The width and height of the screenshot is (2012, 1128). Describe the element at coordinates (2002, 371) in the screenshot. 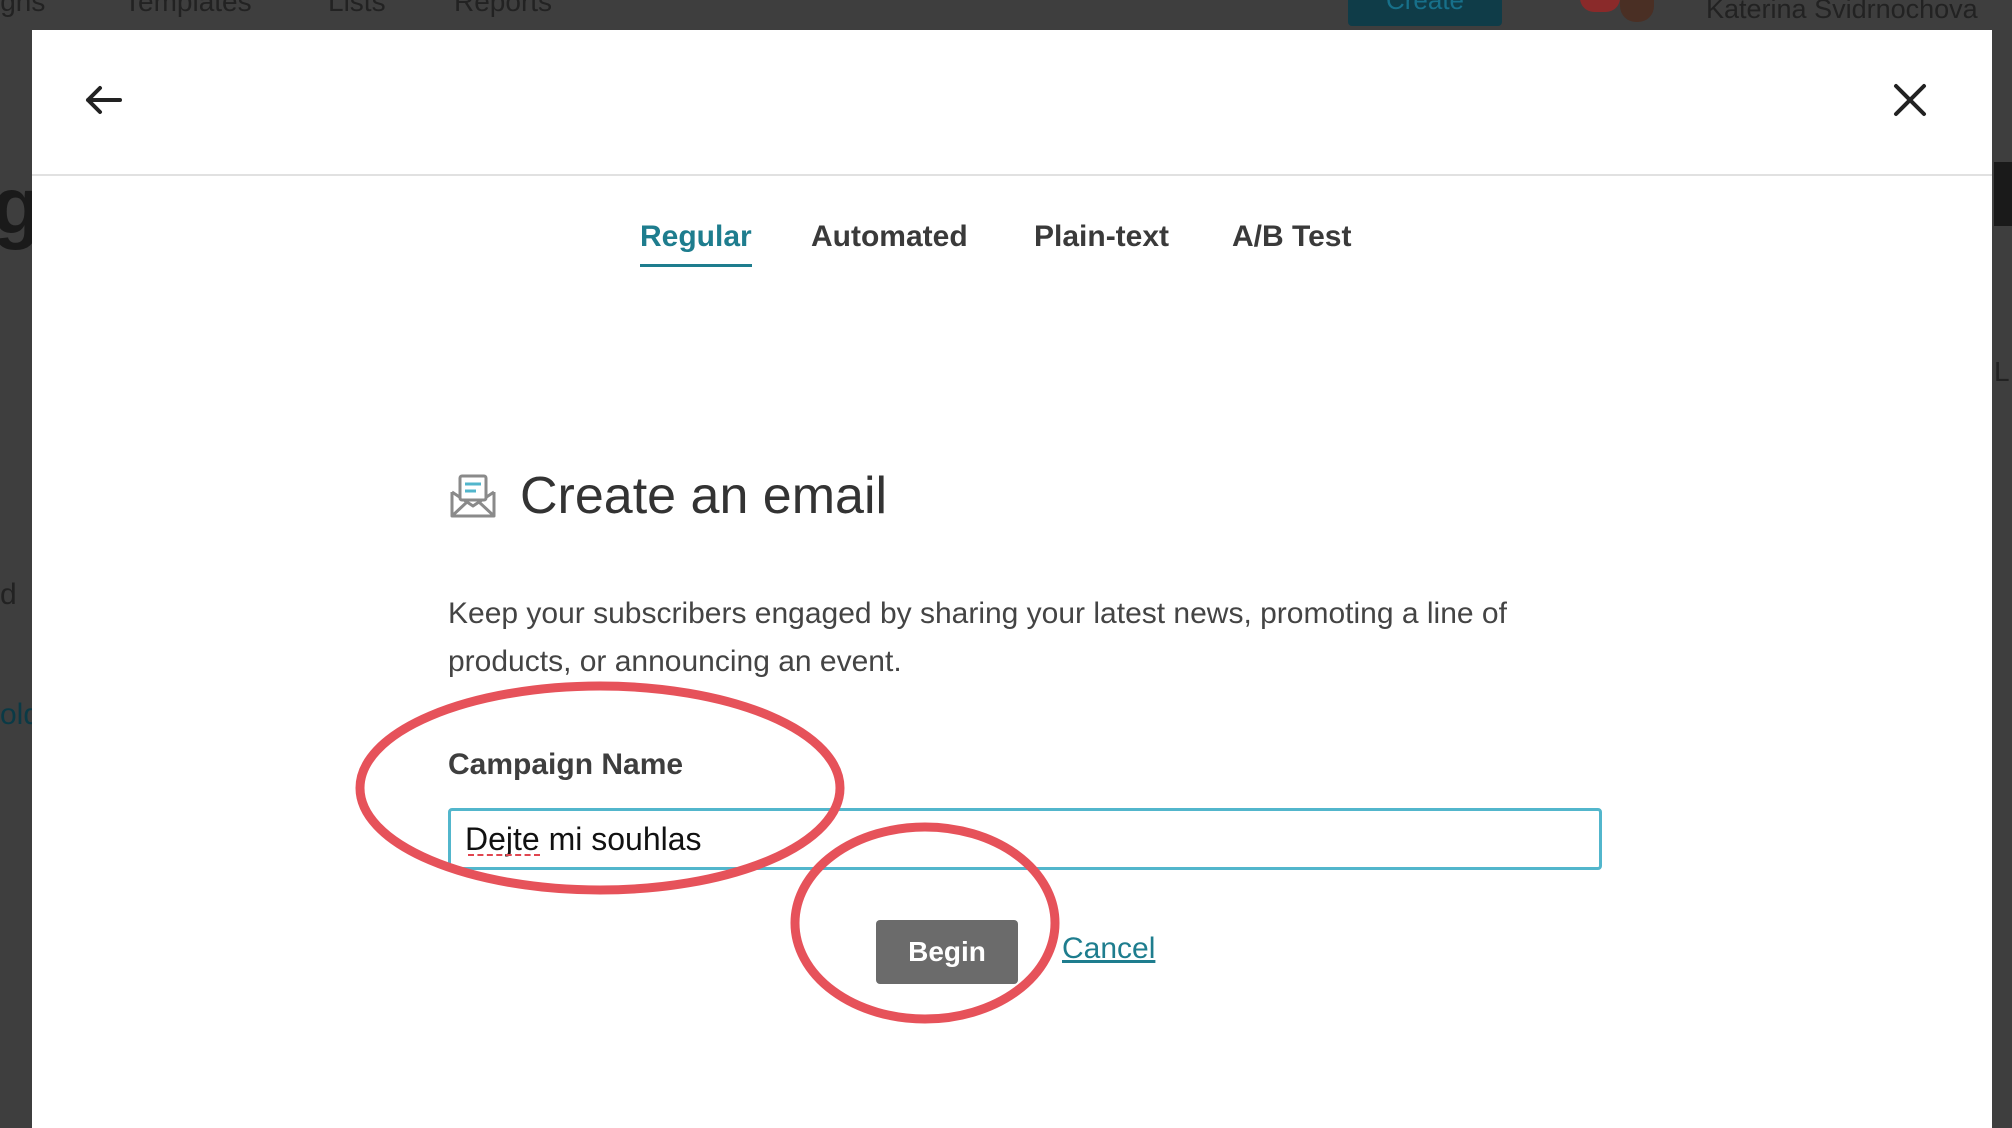

I see `bg-right-text: L` at that location.